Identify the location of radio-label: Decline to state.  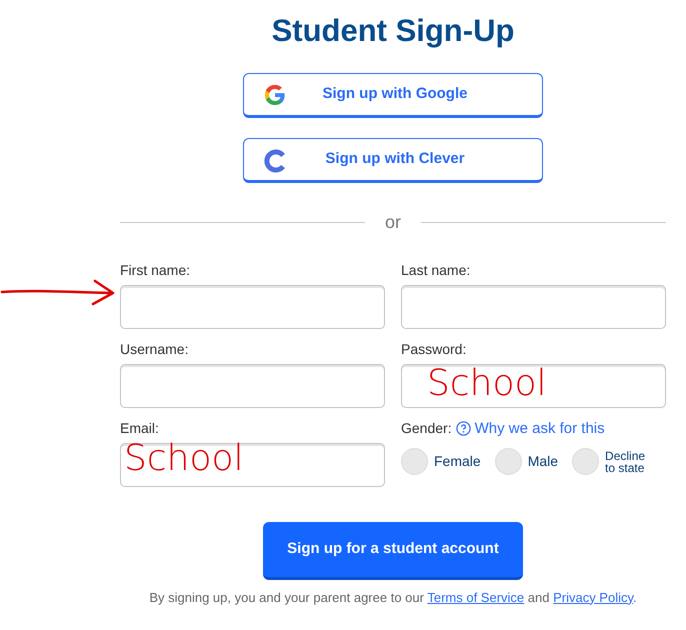
(625, 462).